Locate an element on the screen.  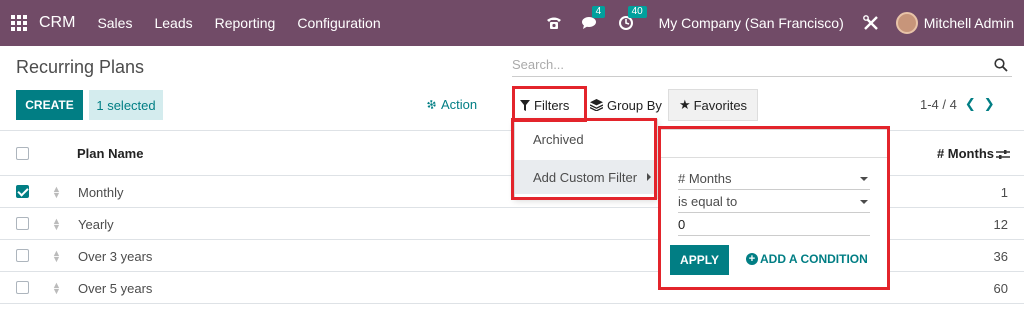
favorites-button: ★ Favorites is located at coordinates (713, 105).